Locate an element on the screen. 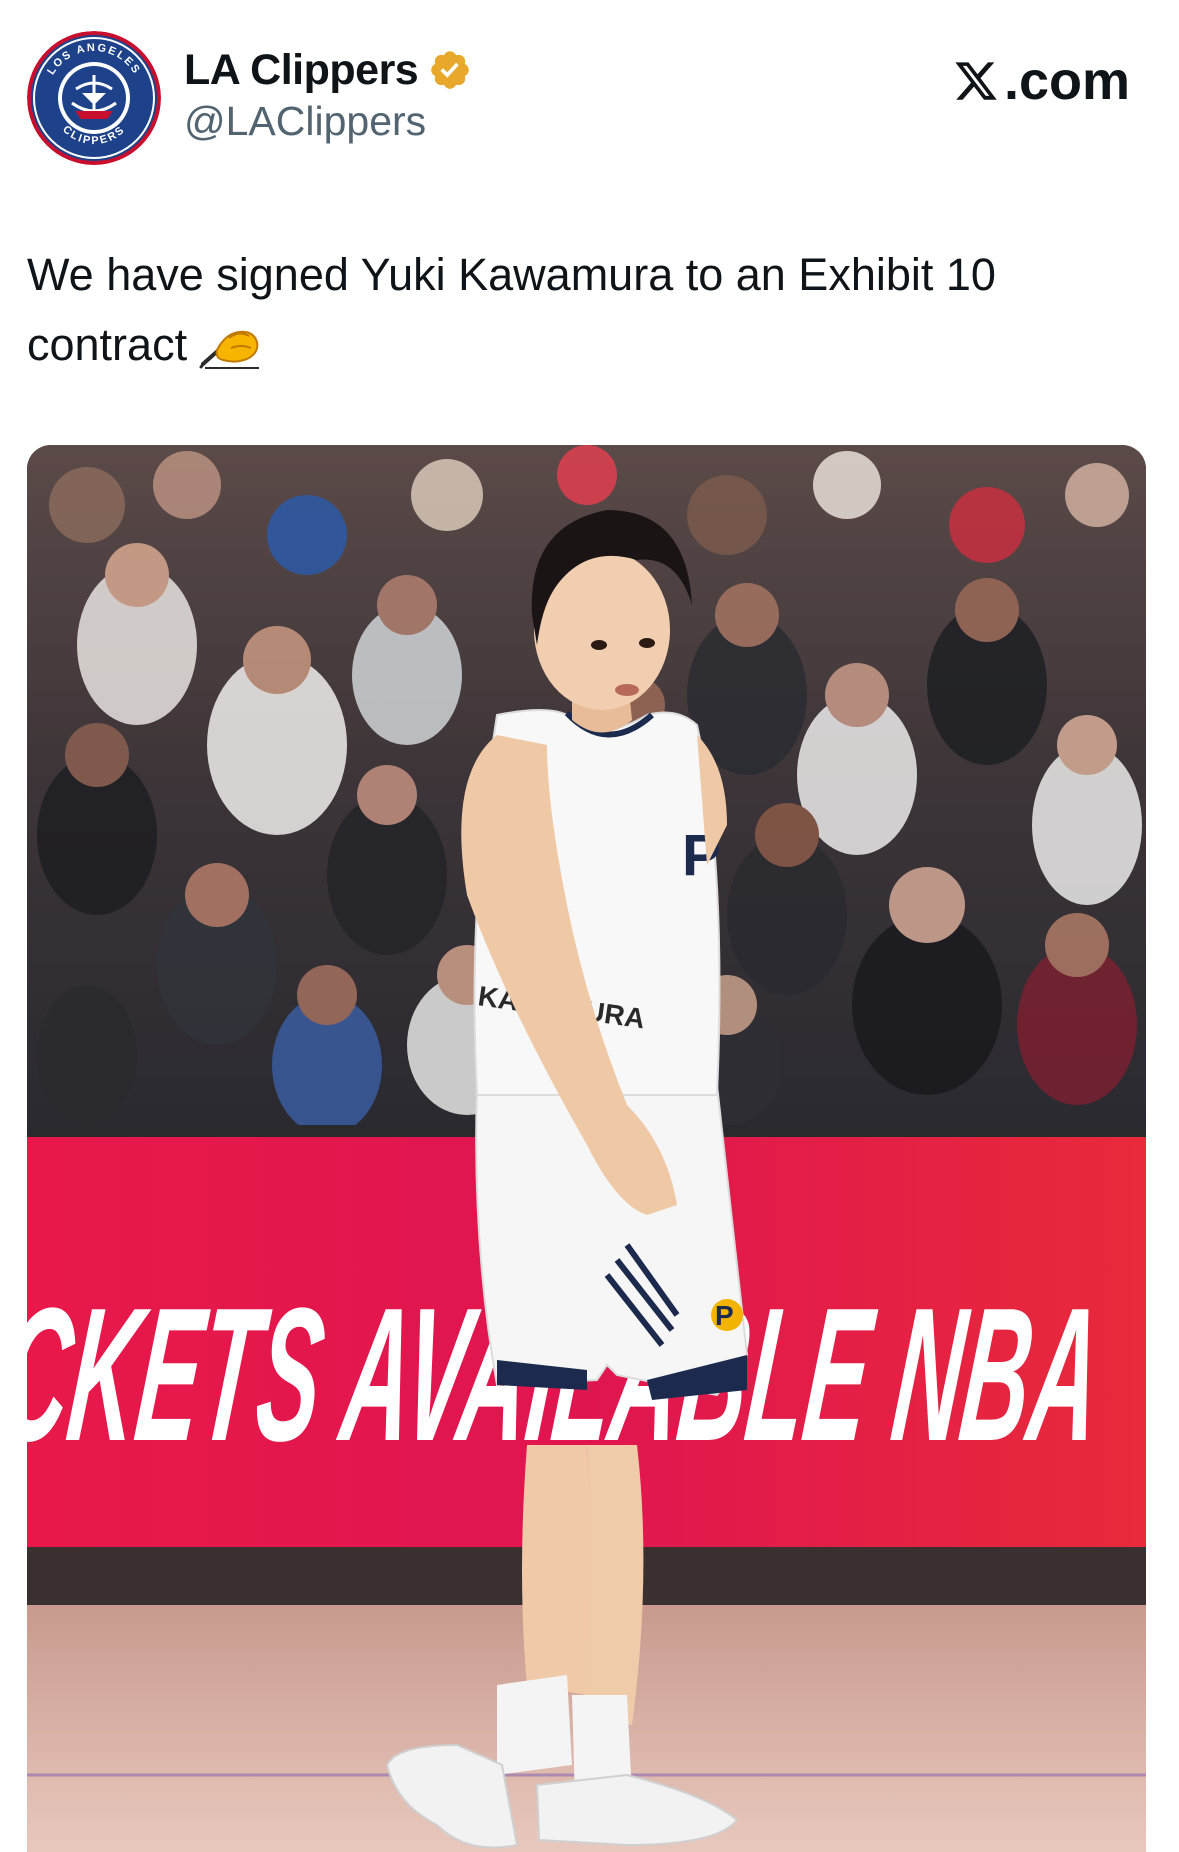 Image resolution: width=1179 pixels, height=1852 pixels. account-names: LA Clippers @LAClippers is located at coordinates (328, 94).